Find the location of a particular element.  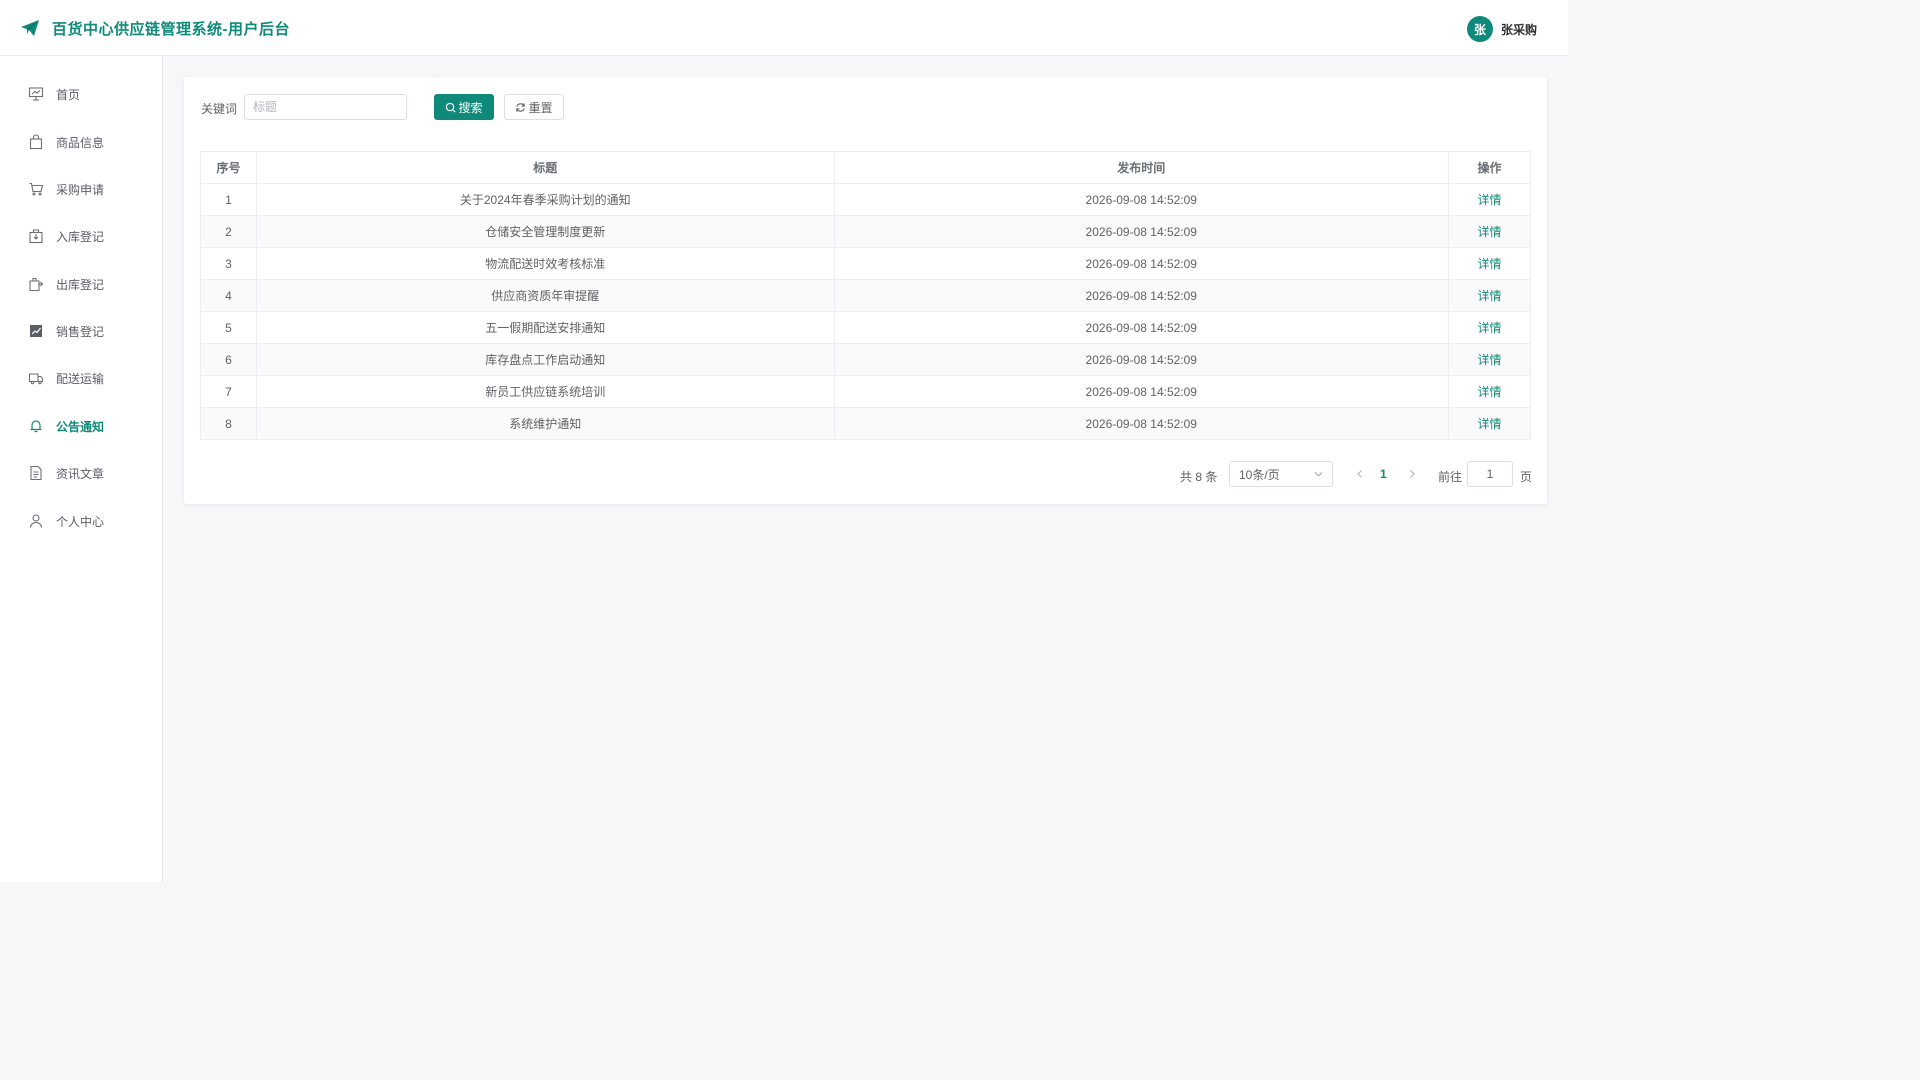

pagination: 共 8 条 10条/页 1 前往 页 is located at coordinates (865, 475).